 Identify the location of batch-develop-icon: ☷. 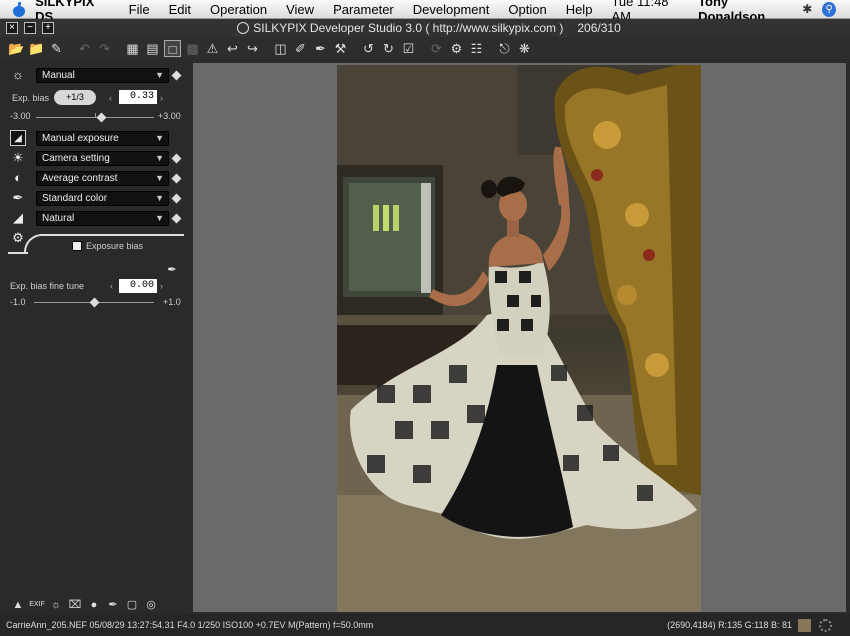
(476, 48).